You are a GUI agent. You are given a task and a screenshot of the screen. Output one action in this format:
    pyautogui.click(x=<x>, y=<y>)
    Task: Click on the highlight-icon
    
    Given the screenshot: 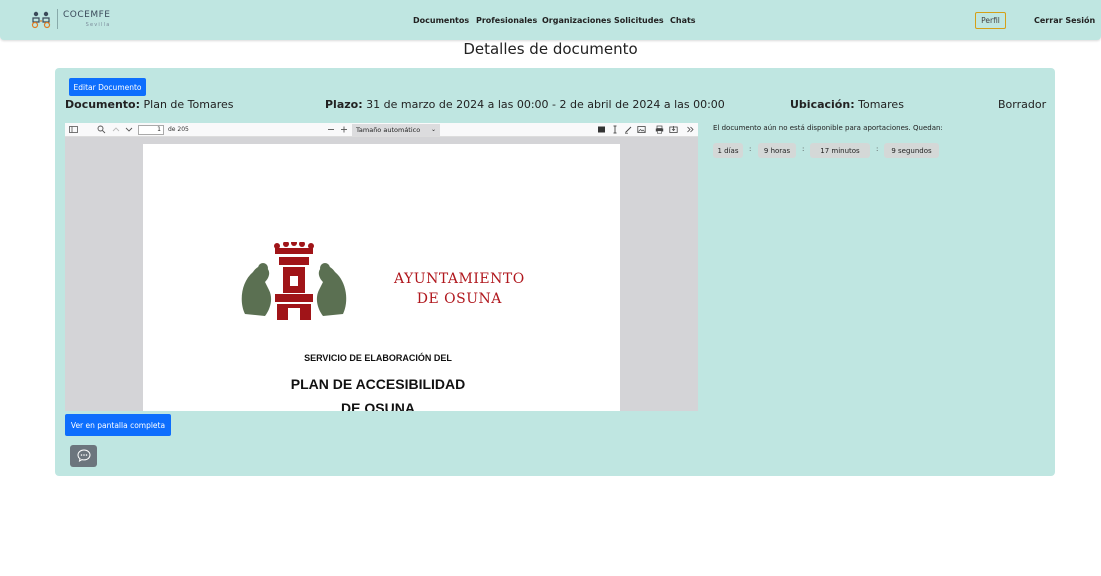 What is the action you would take?
    pyautogui.click(x=601, y=131)
    